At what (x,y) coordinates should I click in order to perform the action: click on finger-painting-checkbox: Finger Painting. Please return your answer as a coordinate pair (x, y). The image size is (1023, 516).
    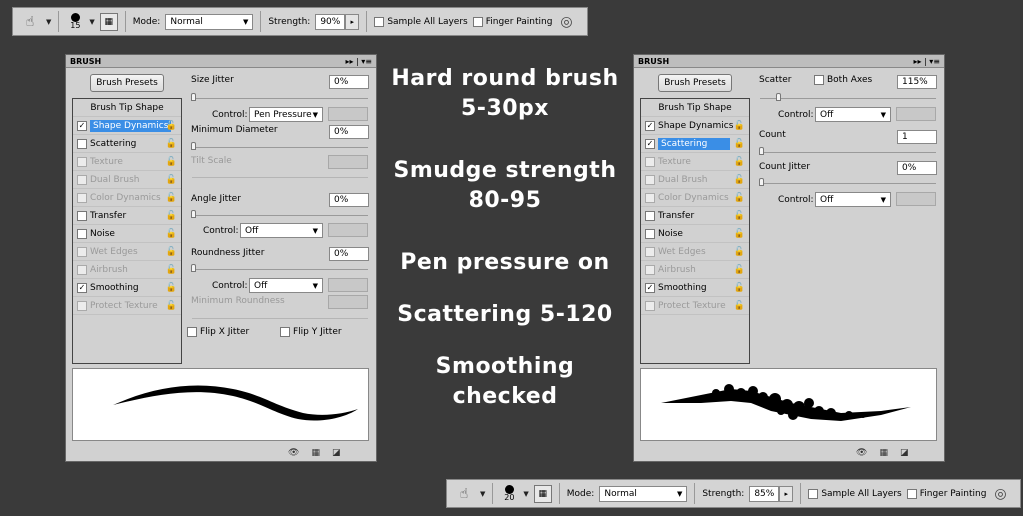
    Looking at the image, I should click on (946, 493).